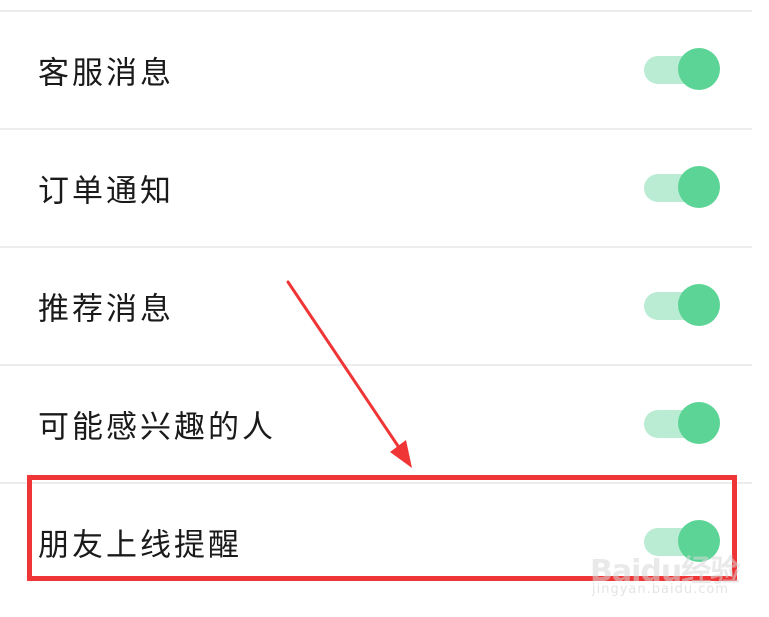 The image size is (769, 617). What do you see at coordinates (140, 545) in the screenshot?
I see `setting-label: 朋友上线提醒` at bounding box center [140, 545].